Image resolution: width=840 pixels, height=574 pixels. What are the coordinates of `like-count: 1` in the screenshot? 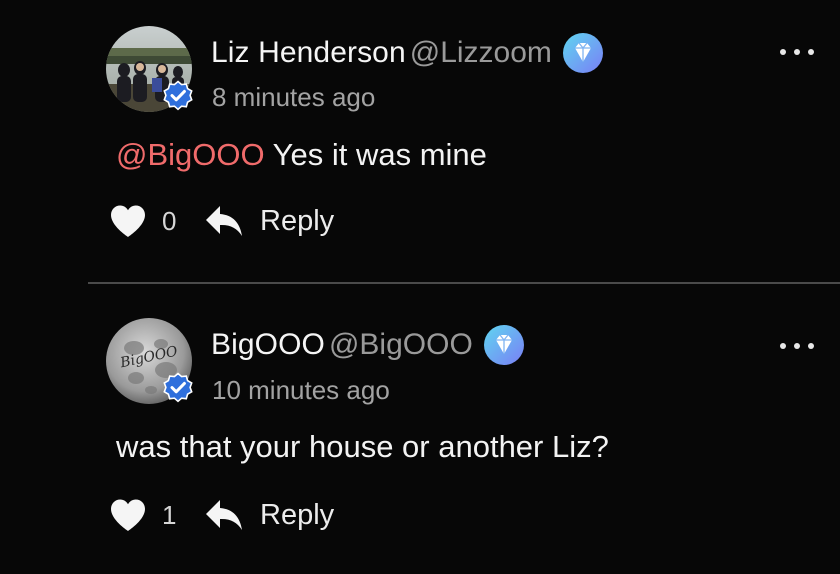 It's located at (169, 514).